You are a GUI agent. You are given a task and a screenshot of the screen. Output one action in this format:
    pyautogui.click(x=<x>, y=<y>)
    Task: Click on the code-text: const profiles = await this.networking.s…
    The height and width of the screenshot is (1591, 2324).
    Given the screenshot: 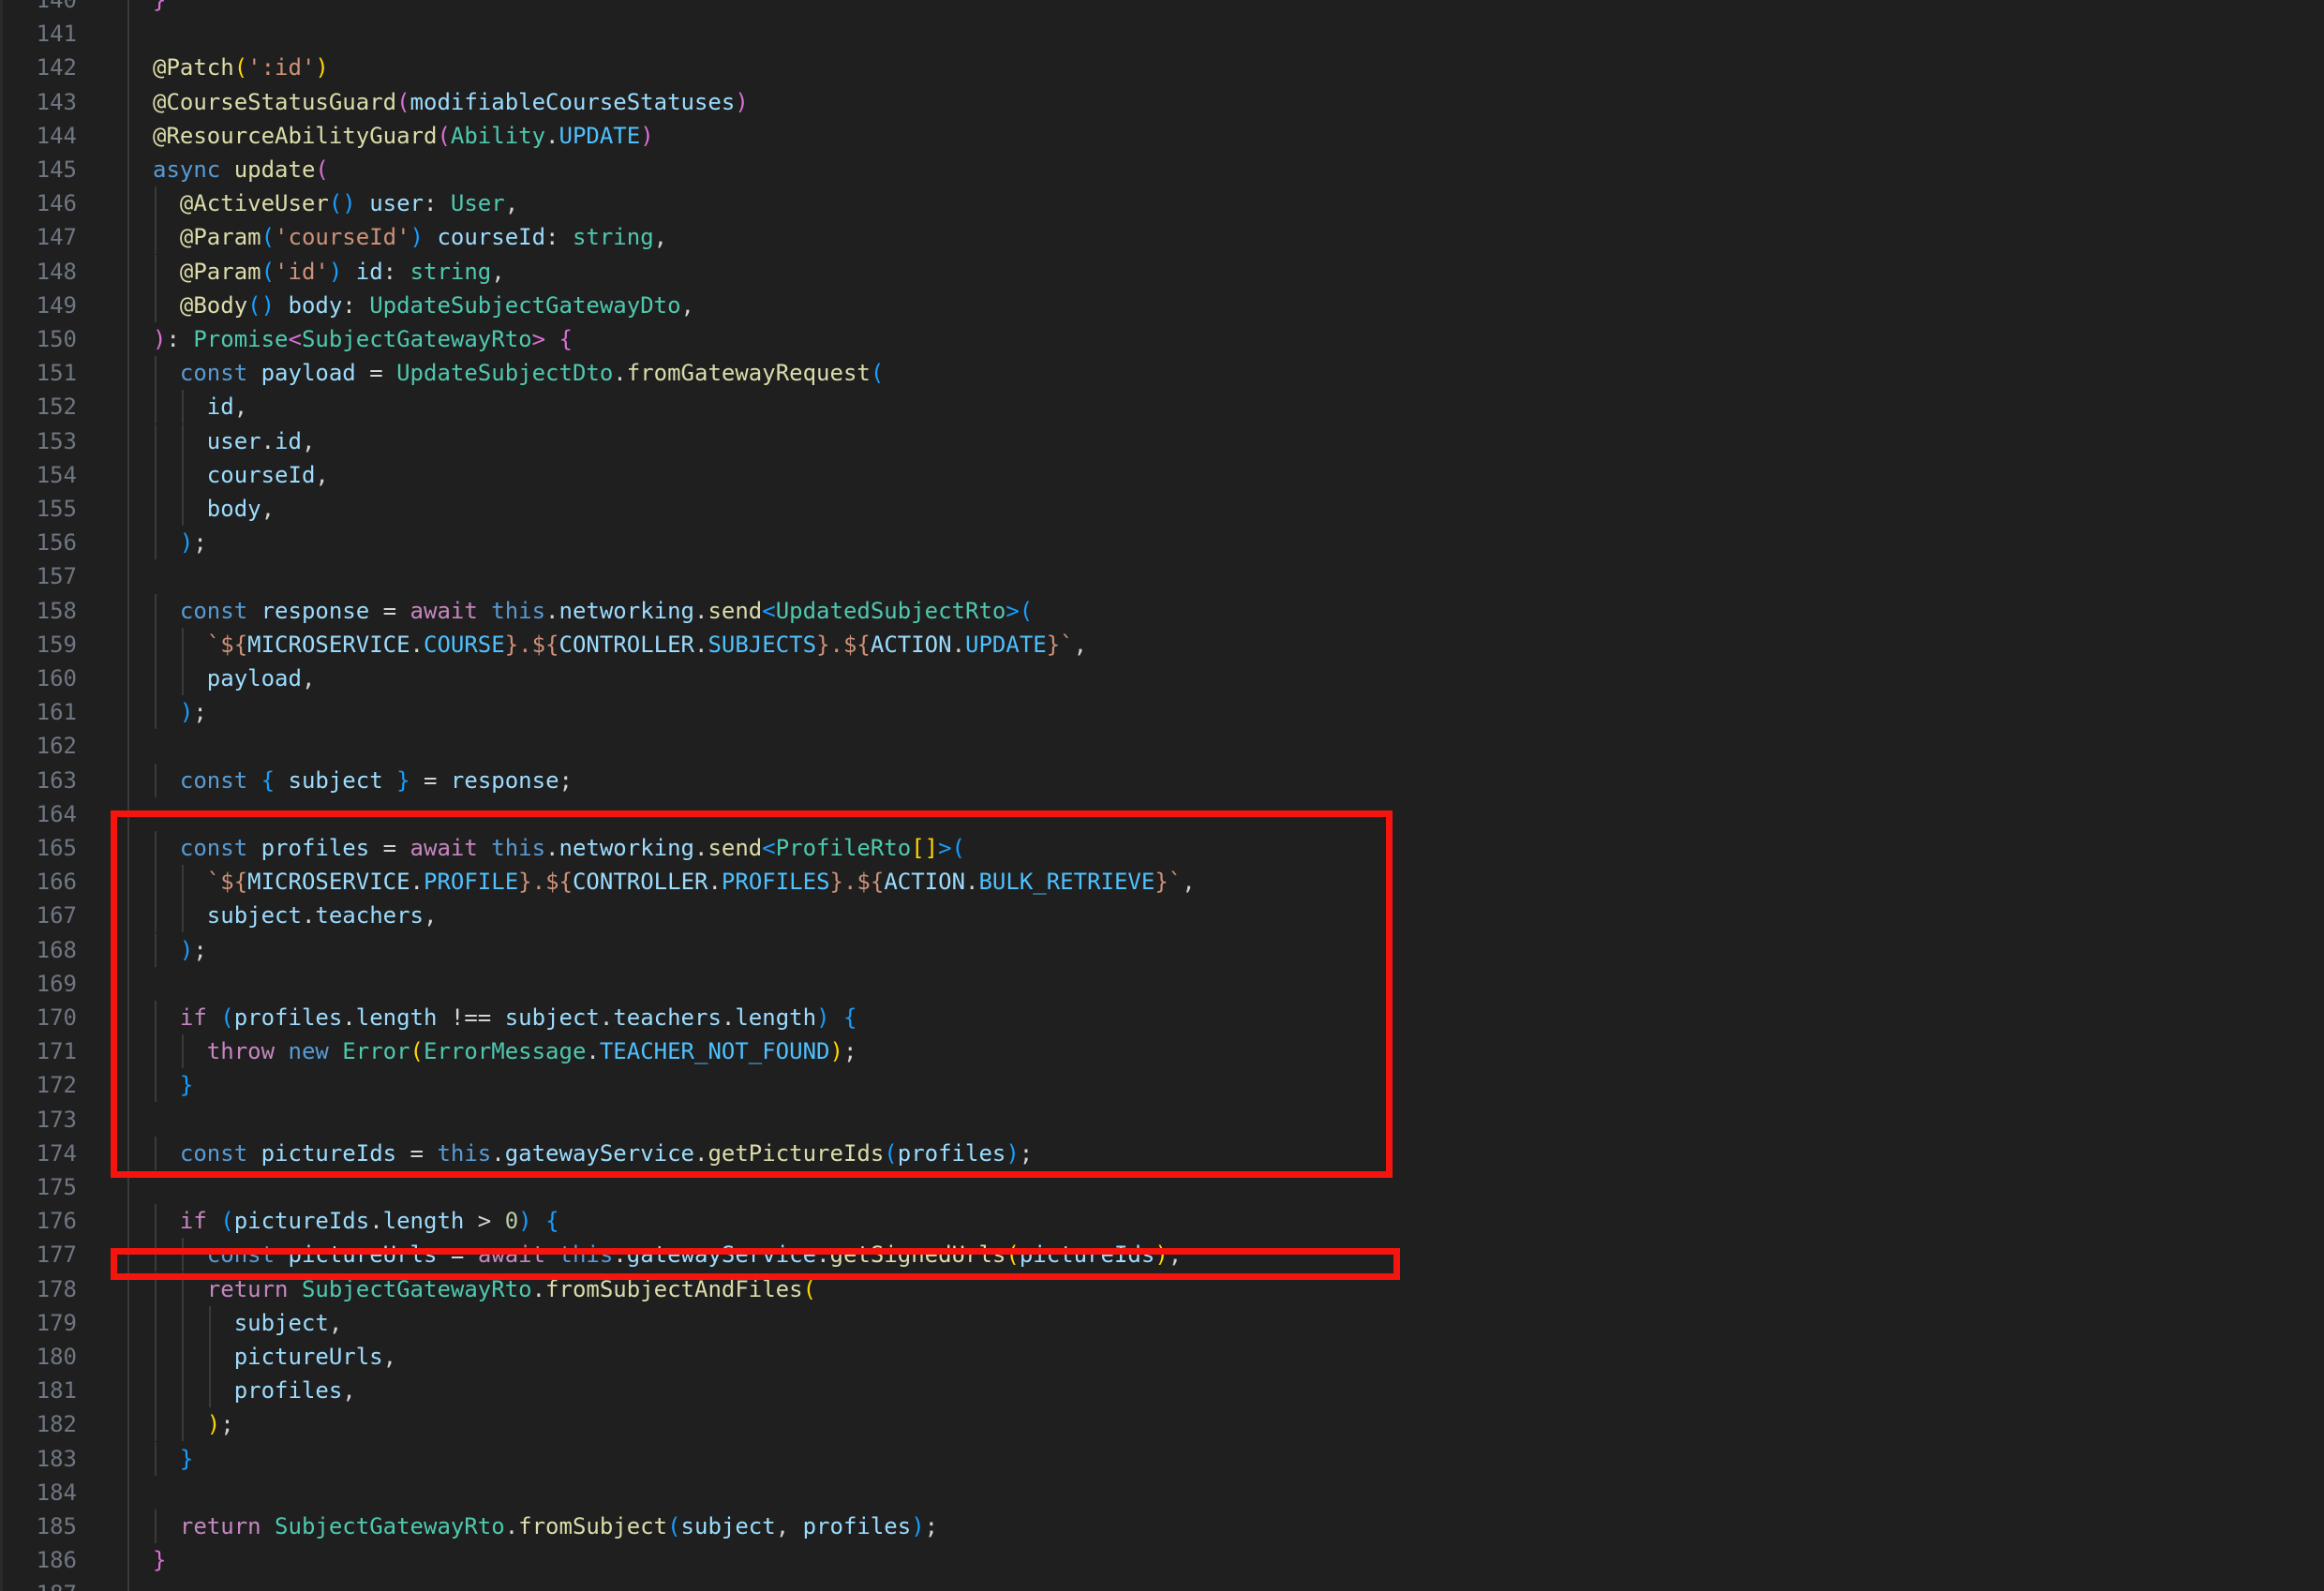 What is the action you would take?
    pyautogui.click(x=572, y=848)
    